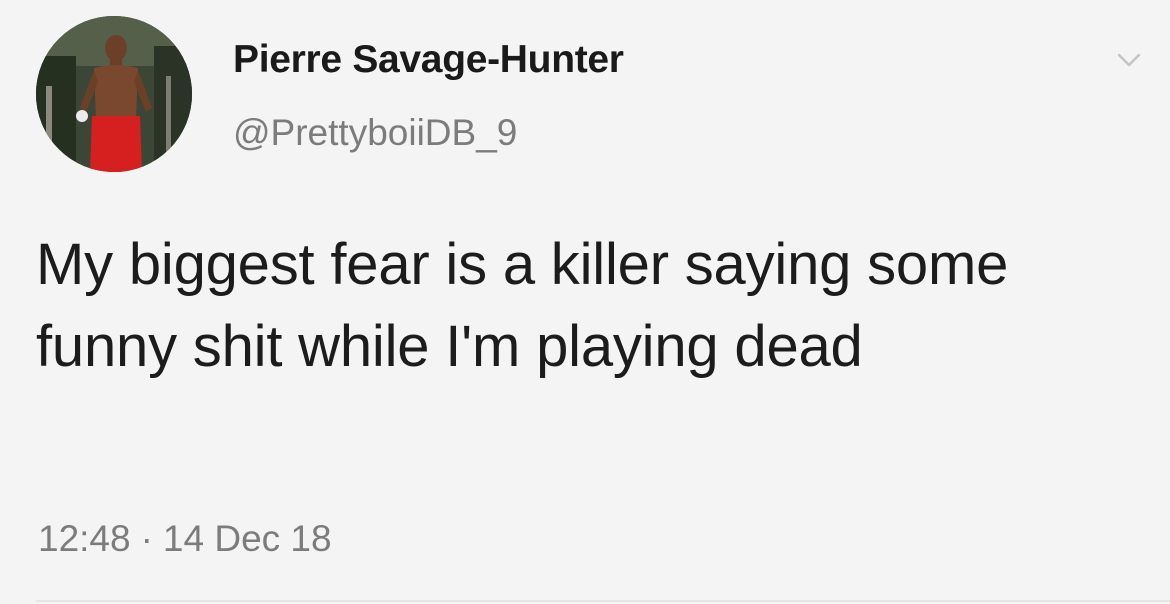 This screenshot has height=604, width=1170. What do you see at coordinates (84, 538) in the screenshot?
I see `tweet-time: 12:48` at bounding box center [84, 538].